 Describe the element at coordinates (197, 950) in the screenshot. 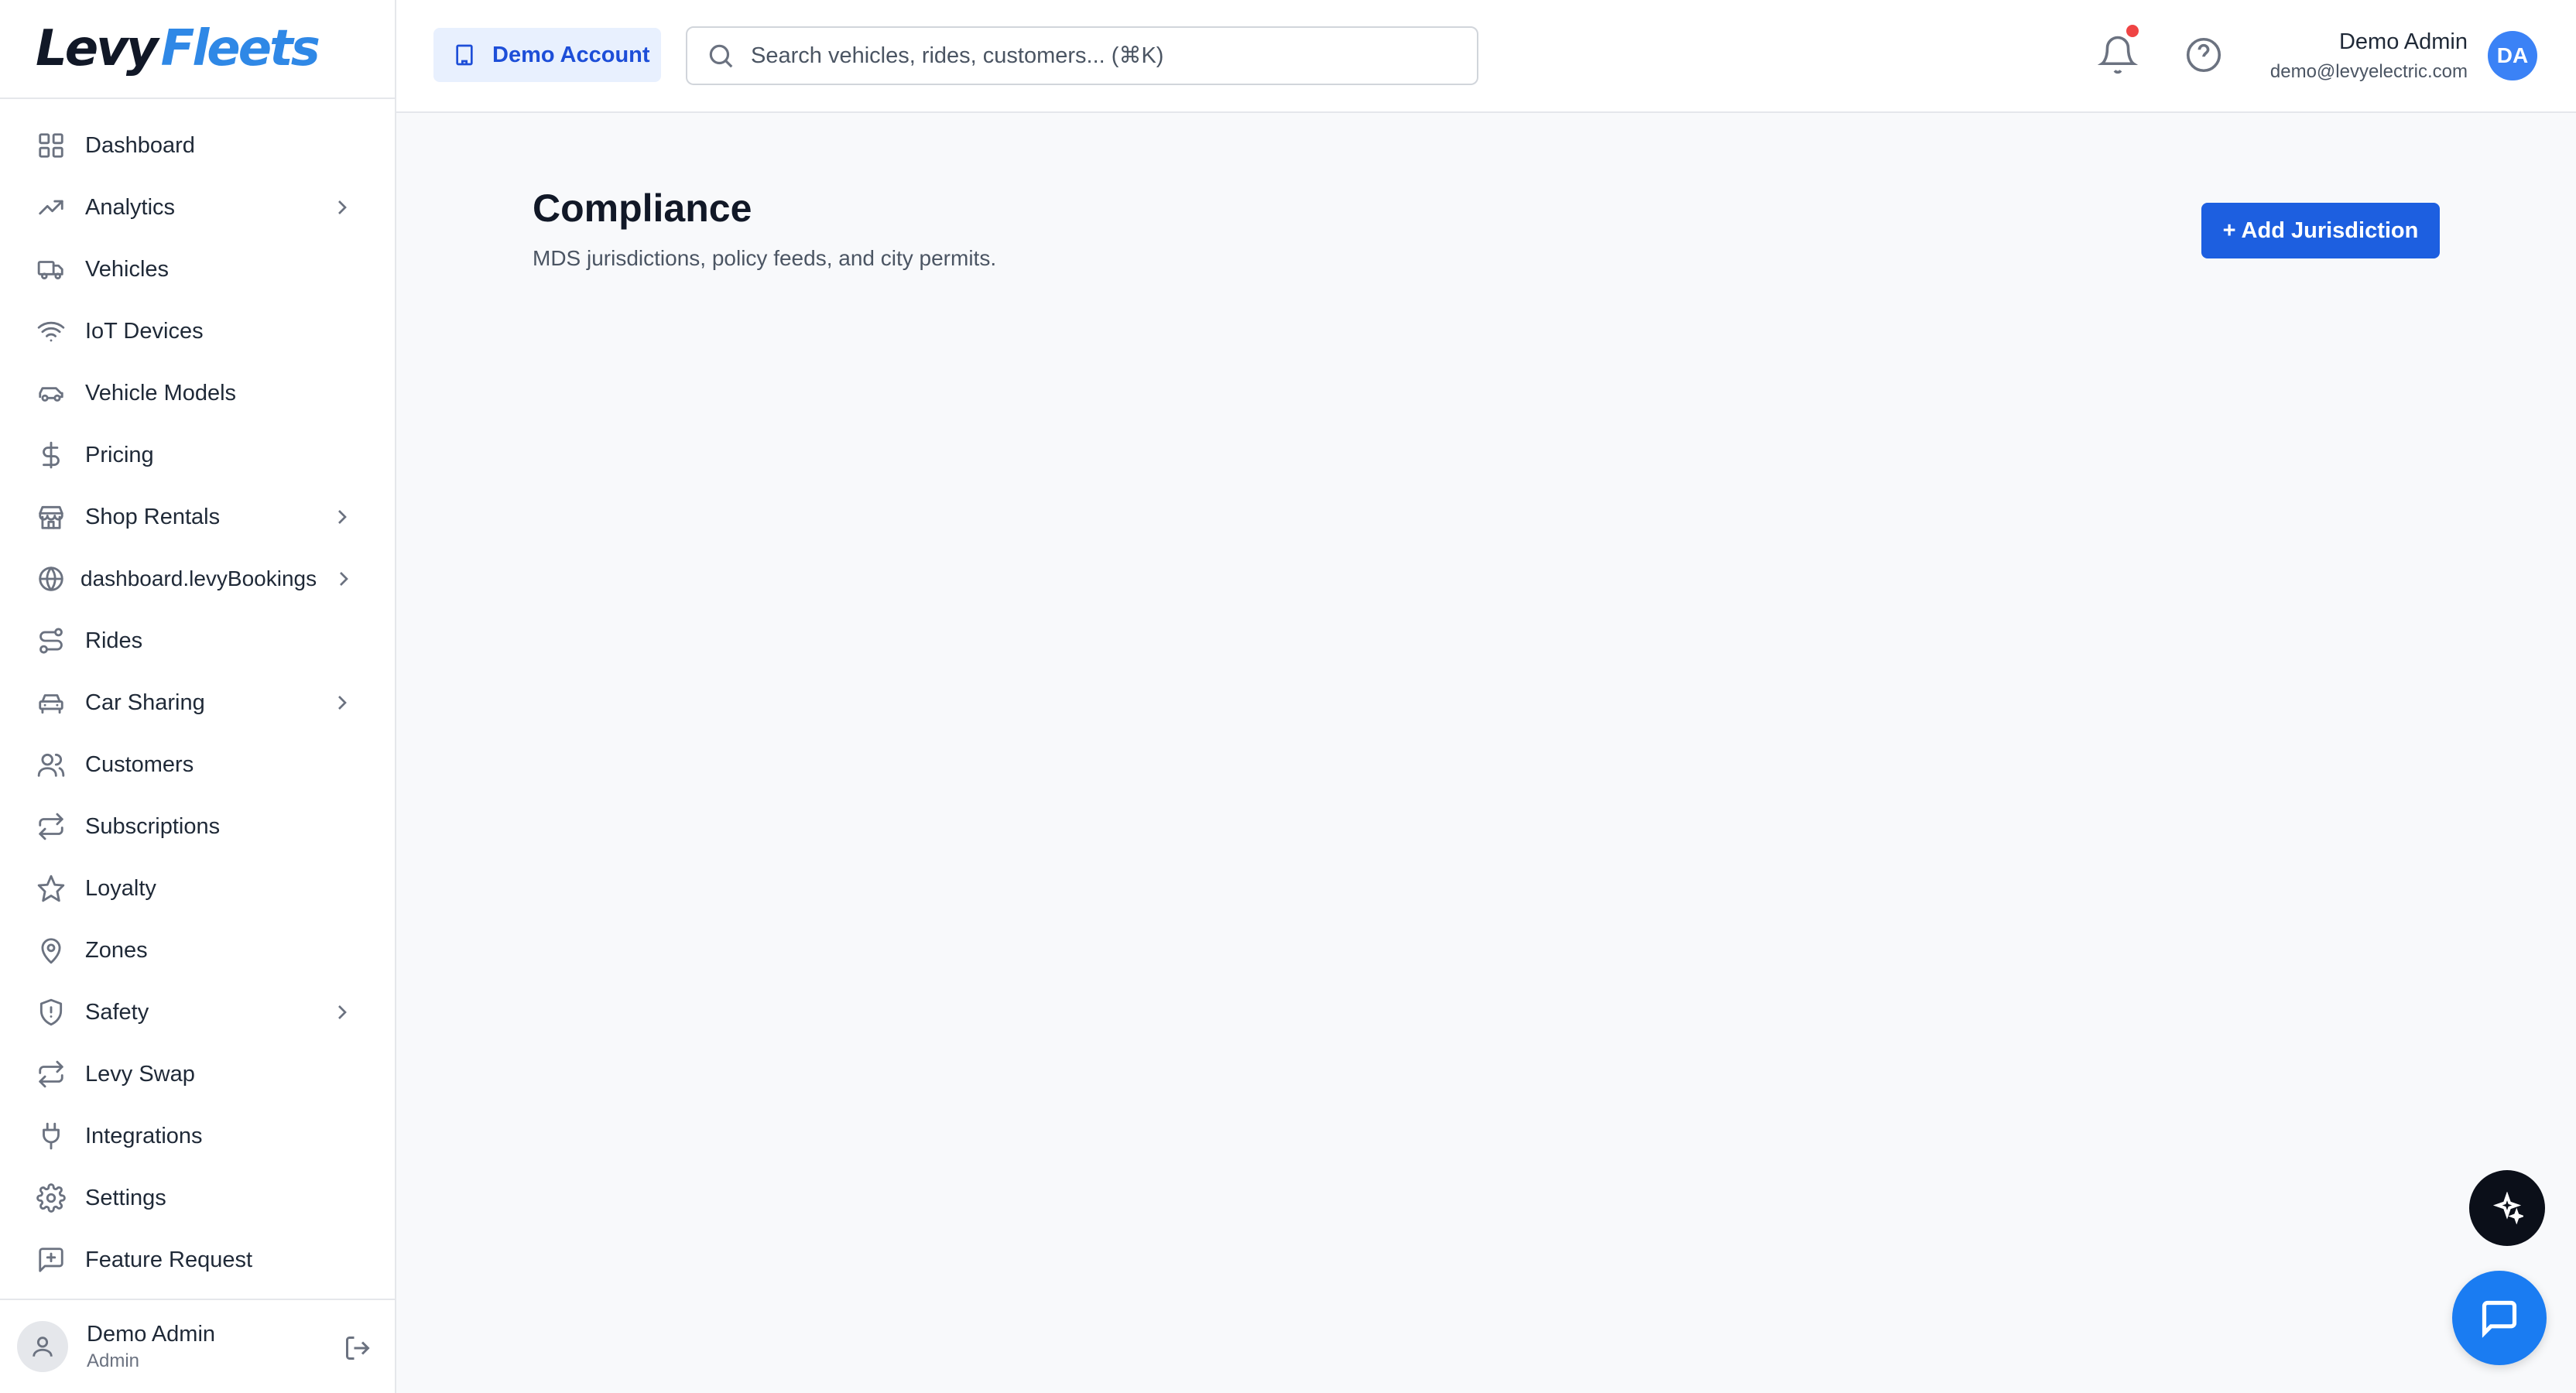

I see `sidebar-item-zones: Zones` at that location.